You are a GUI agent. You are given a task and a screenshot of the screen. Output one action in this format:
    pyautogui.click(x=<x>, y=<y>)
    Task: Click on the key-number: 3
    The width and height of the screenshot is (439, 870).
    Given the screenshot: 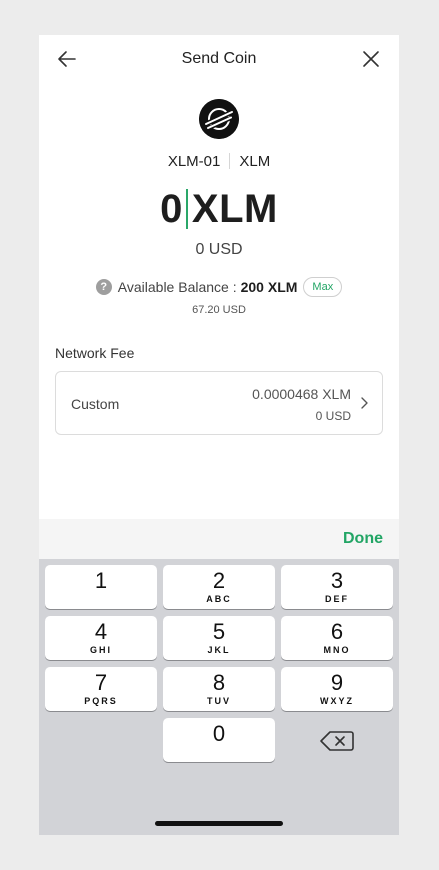 What is the action you would take?
    pyautogui.click(x=337, y=580)
    